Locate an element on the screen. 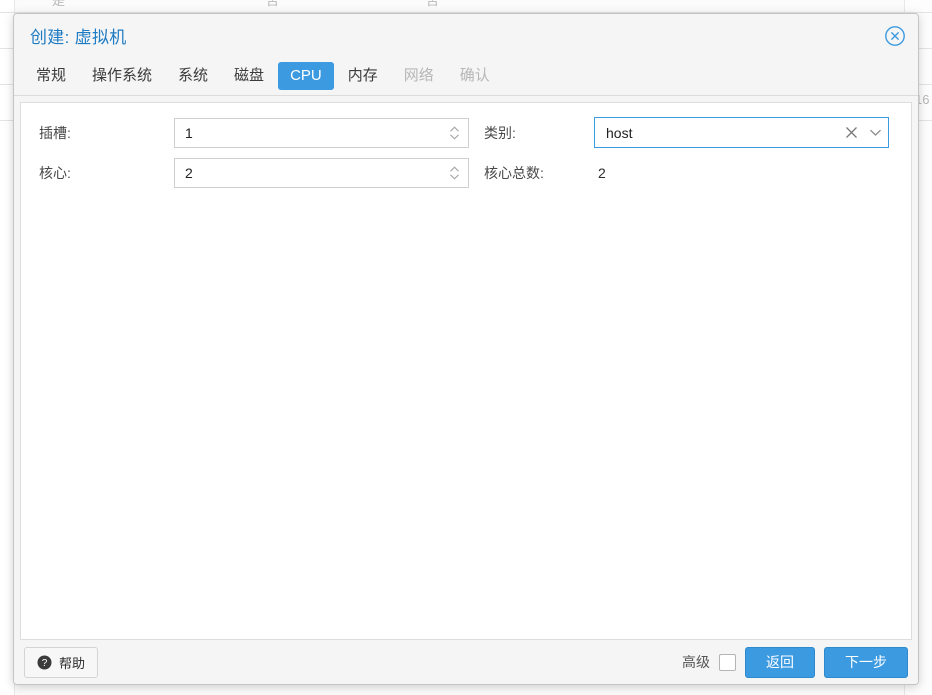 This screenshot has width=932, height=695. cores-label: 核心: is located at coordinates (55, 173).